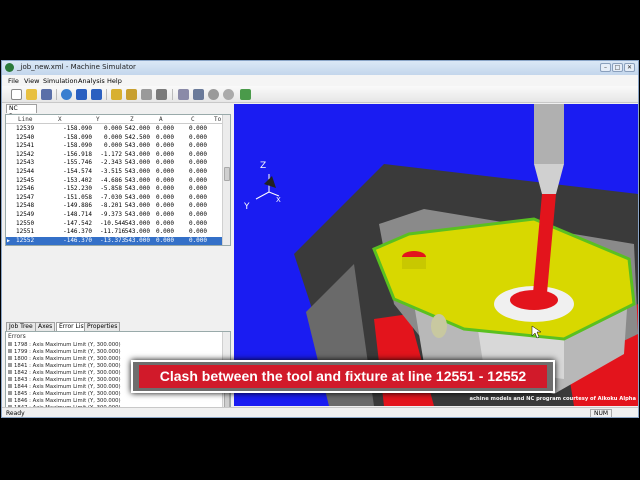  Describe the element at coordinates (31, 94) in the screenshot. I see `open-folder-icon` at that location.